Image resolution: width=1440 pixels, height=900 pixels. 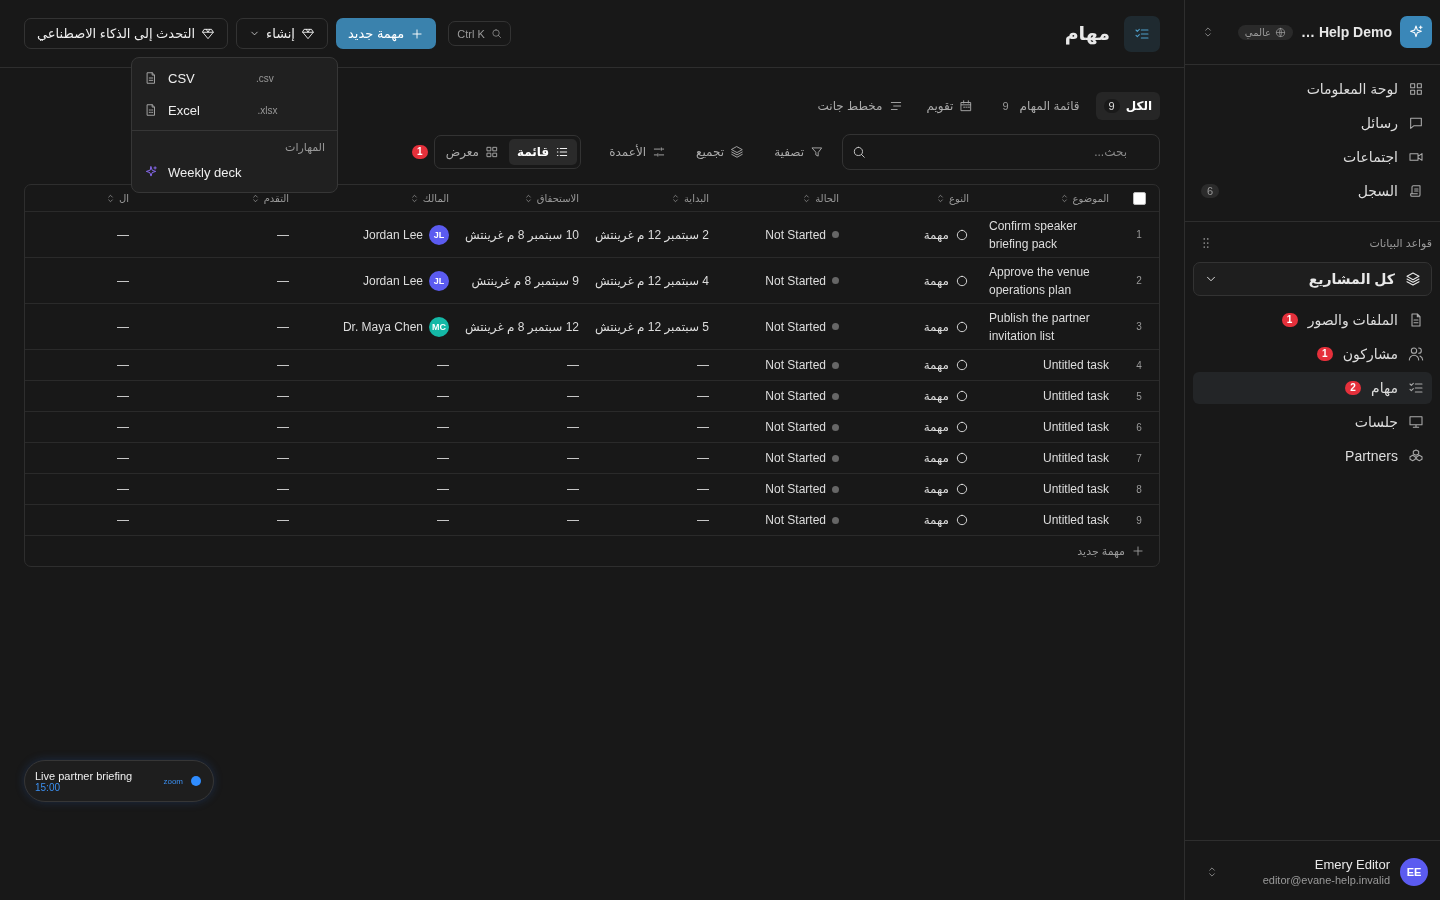 I want to click on sidebar-item: رسائل, so click(x=1312, y=123).